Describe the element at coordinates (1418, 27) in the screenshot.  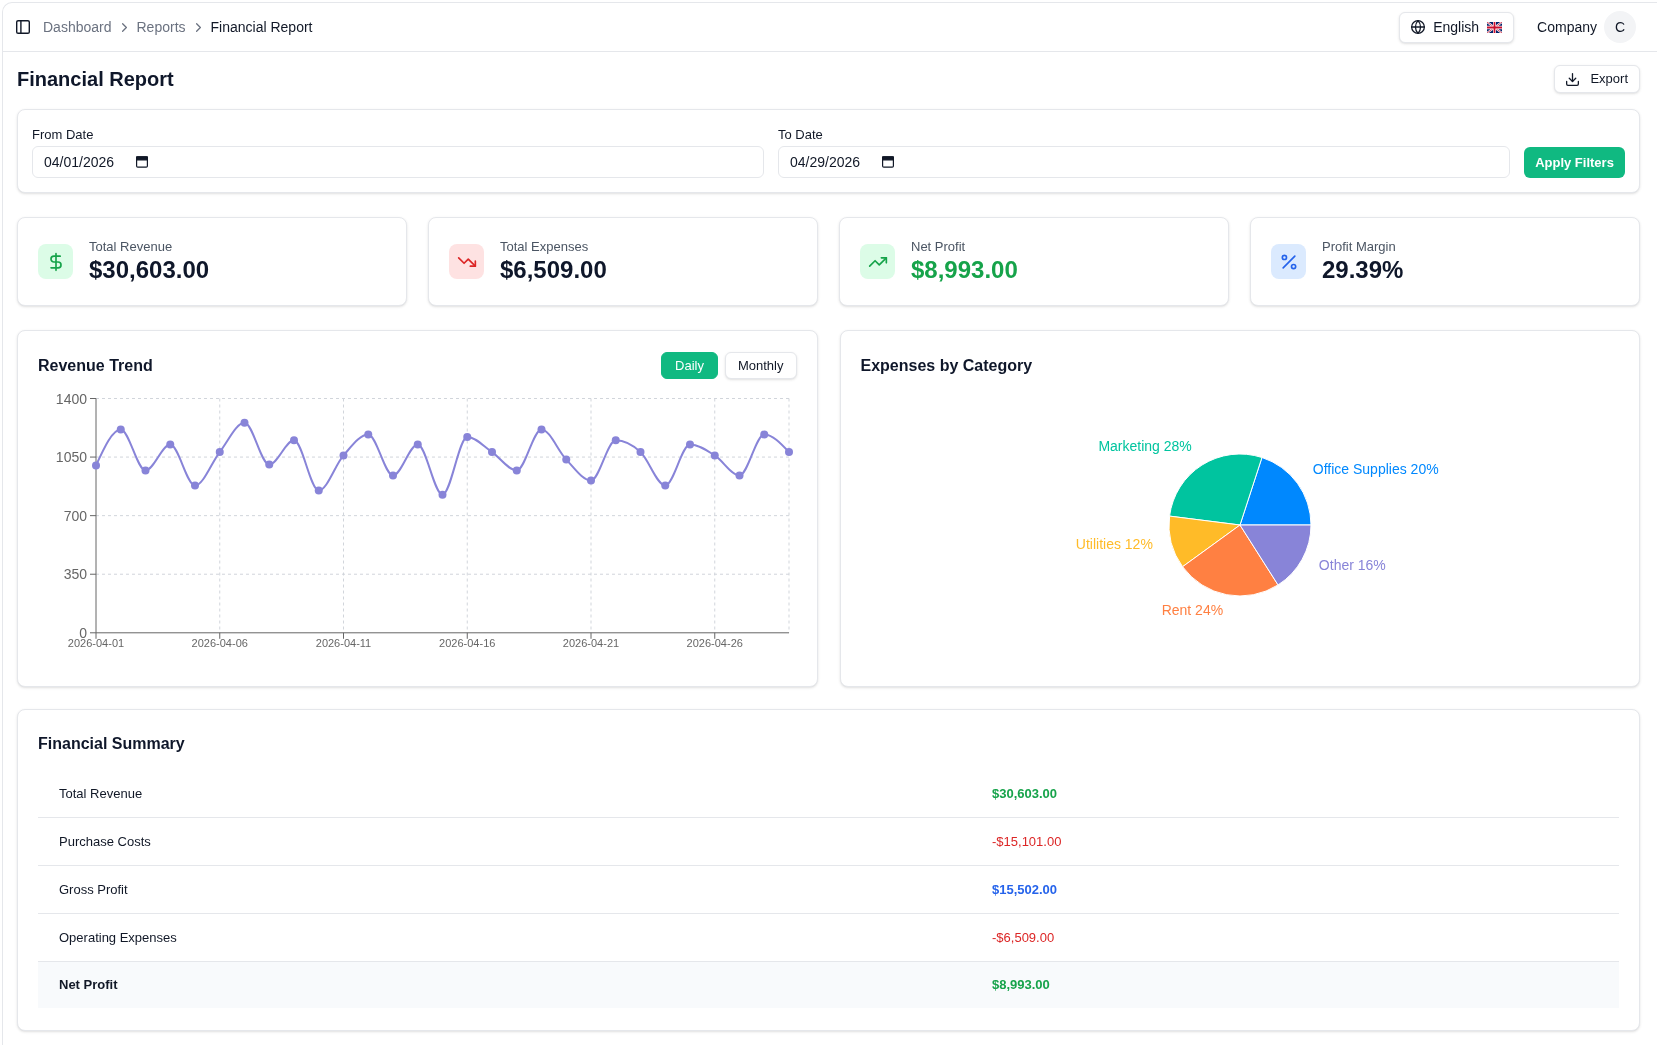
I see `globe-icon` at that location.